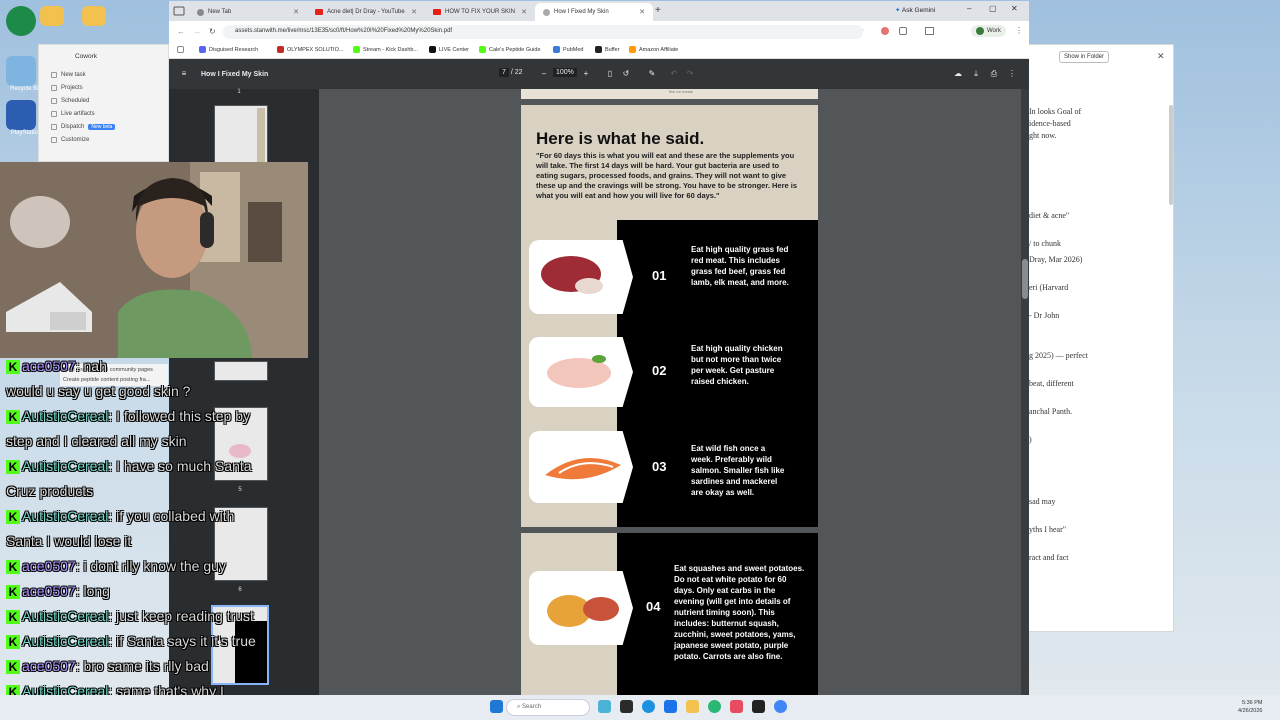 This screenshot has width=1280, height=720. What do you see at coordinates (565, 72) in the screenshot?
I see `zoom-input: 100%` at bounding box center [565, 72].